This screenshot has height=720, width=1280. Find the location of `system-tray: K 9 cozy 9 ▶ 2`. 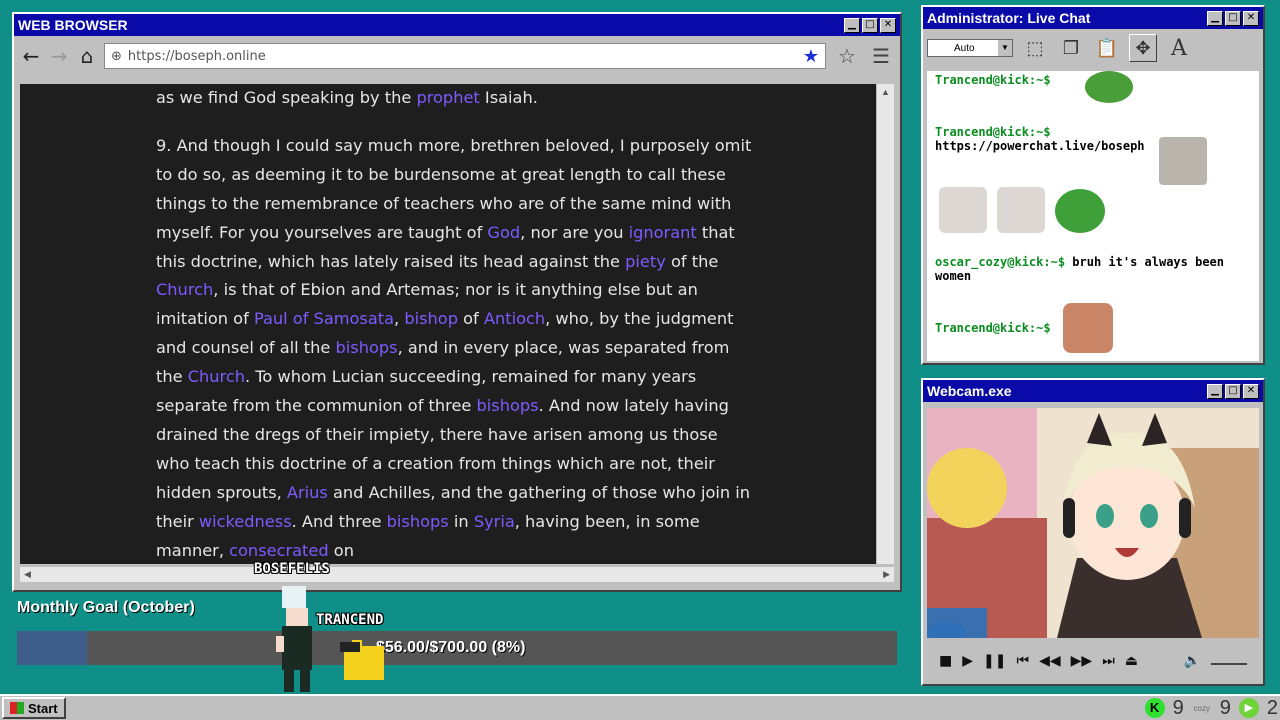

system-tray: K 9 cozy 9 ▶ 2 is located at coordinates (1211, 708).